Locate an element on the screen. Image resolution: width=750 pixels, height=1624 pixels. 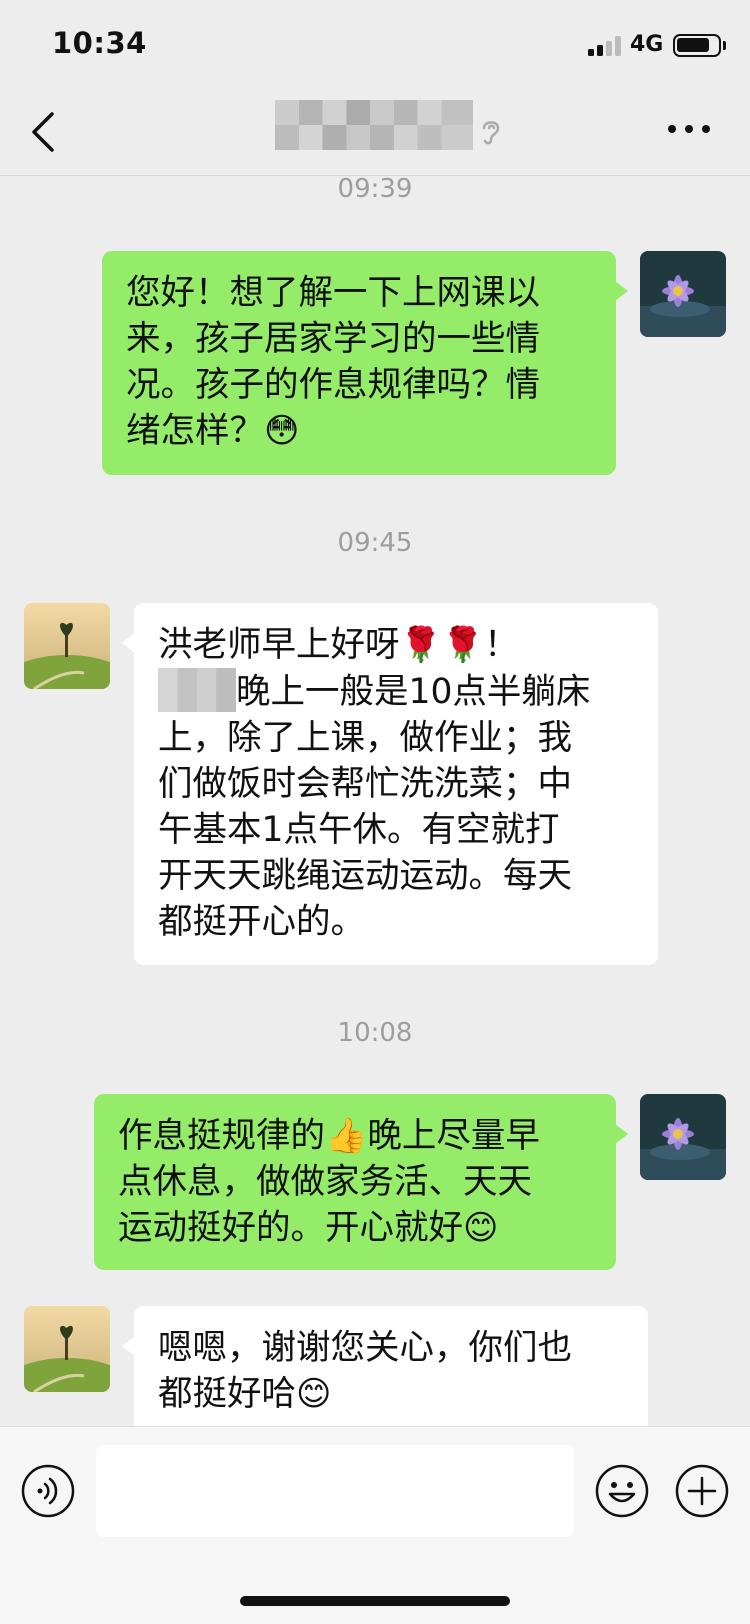
message-bubble-sent: 作息挺规律的👍晚上尽量早 点休息，做做家务活、天天 运动挺好的。开心就好😊 is located at coordinates (361, 1182).